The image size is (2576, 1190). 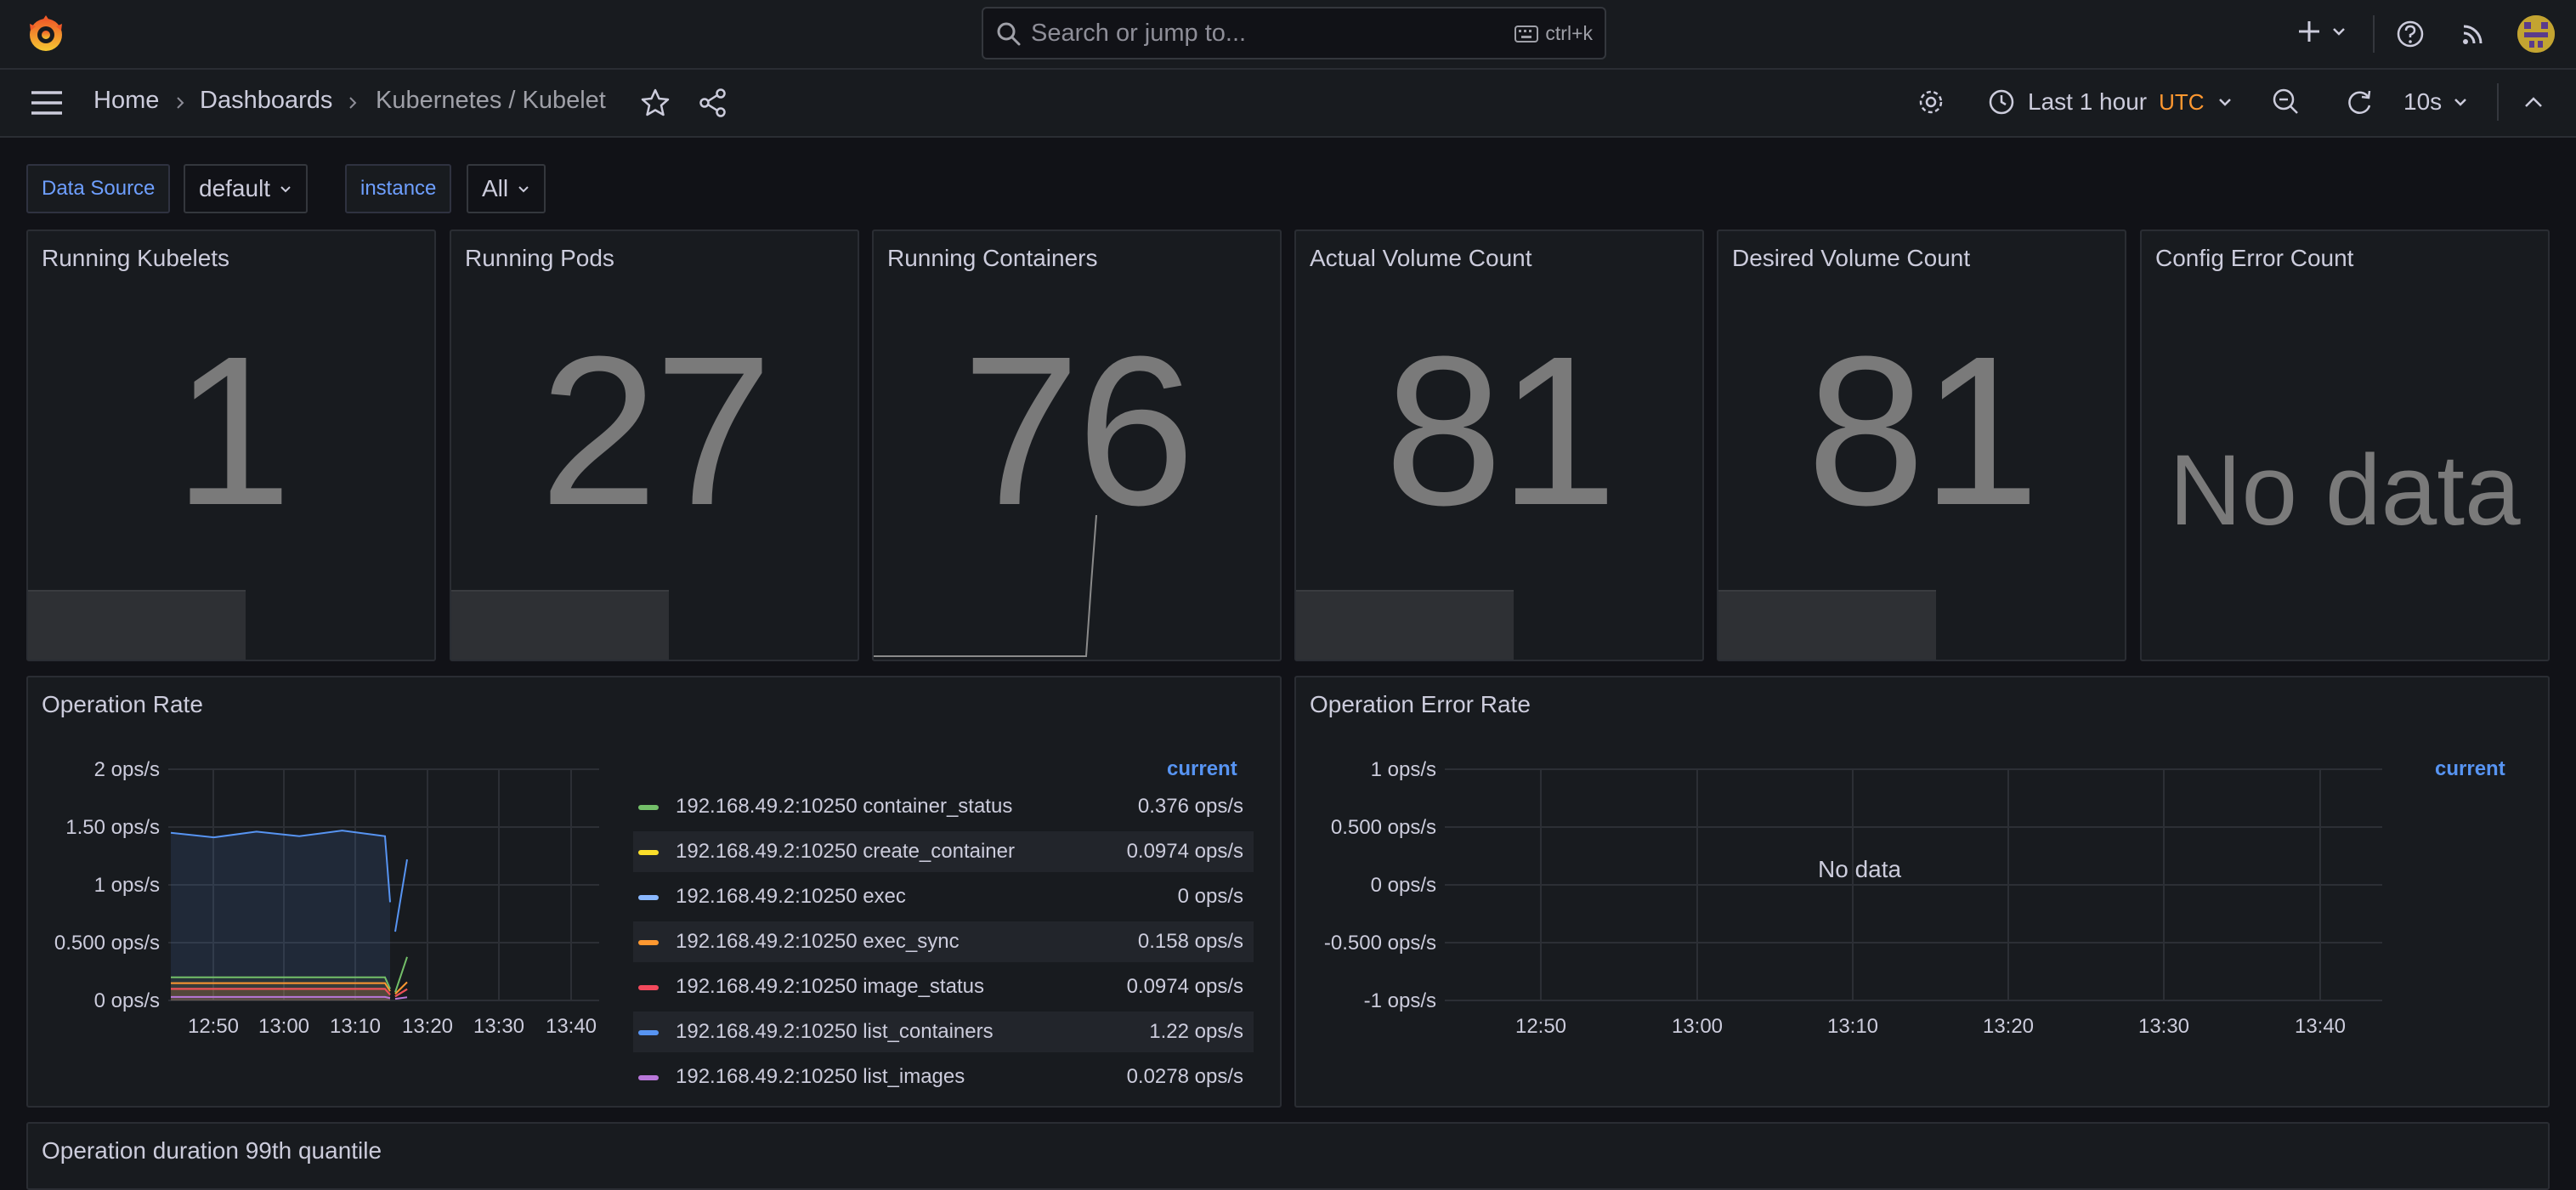 What do you see at coordinates (137, 625) in the screenshot?
I see `sparkline-area` at bounding box center [137, 625].